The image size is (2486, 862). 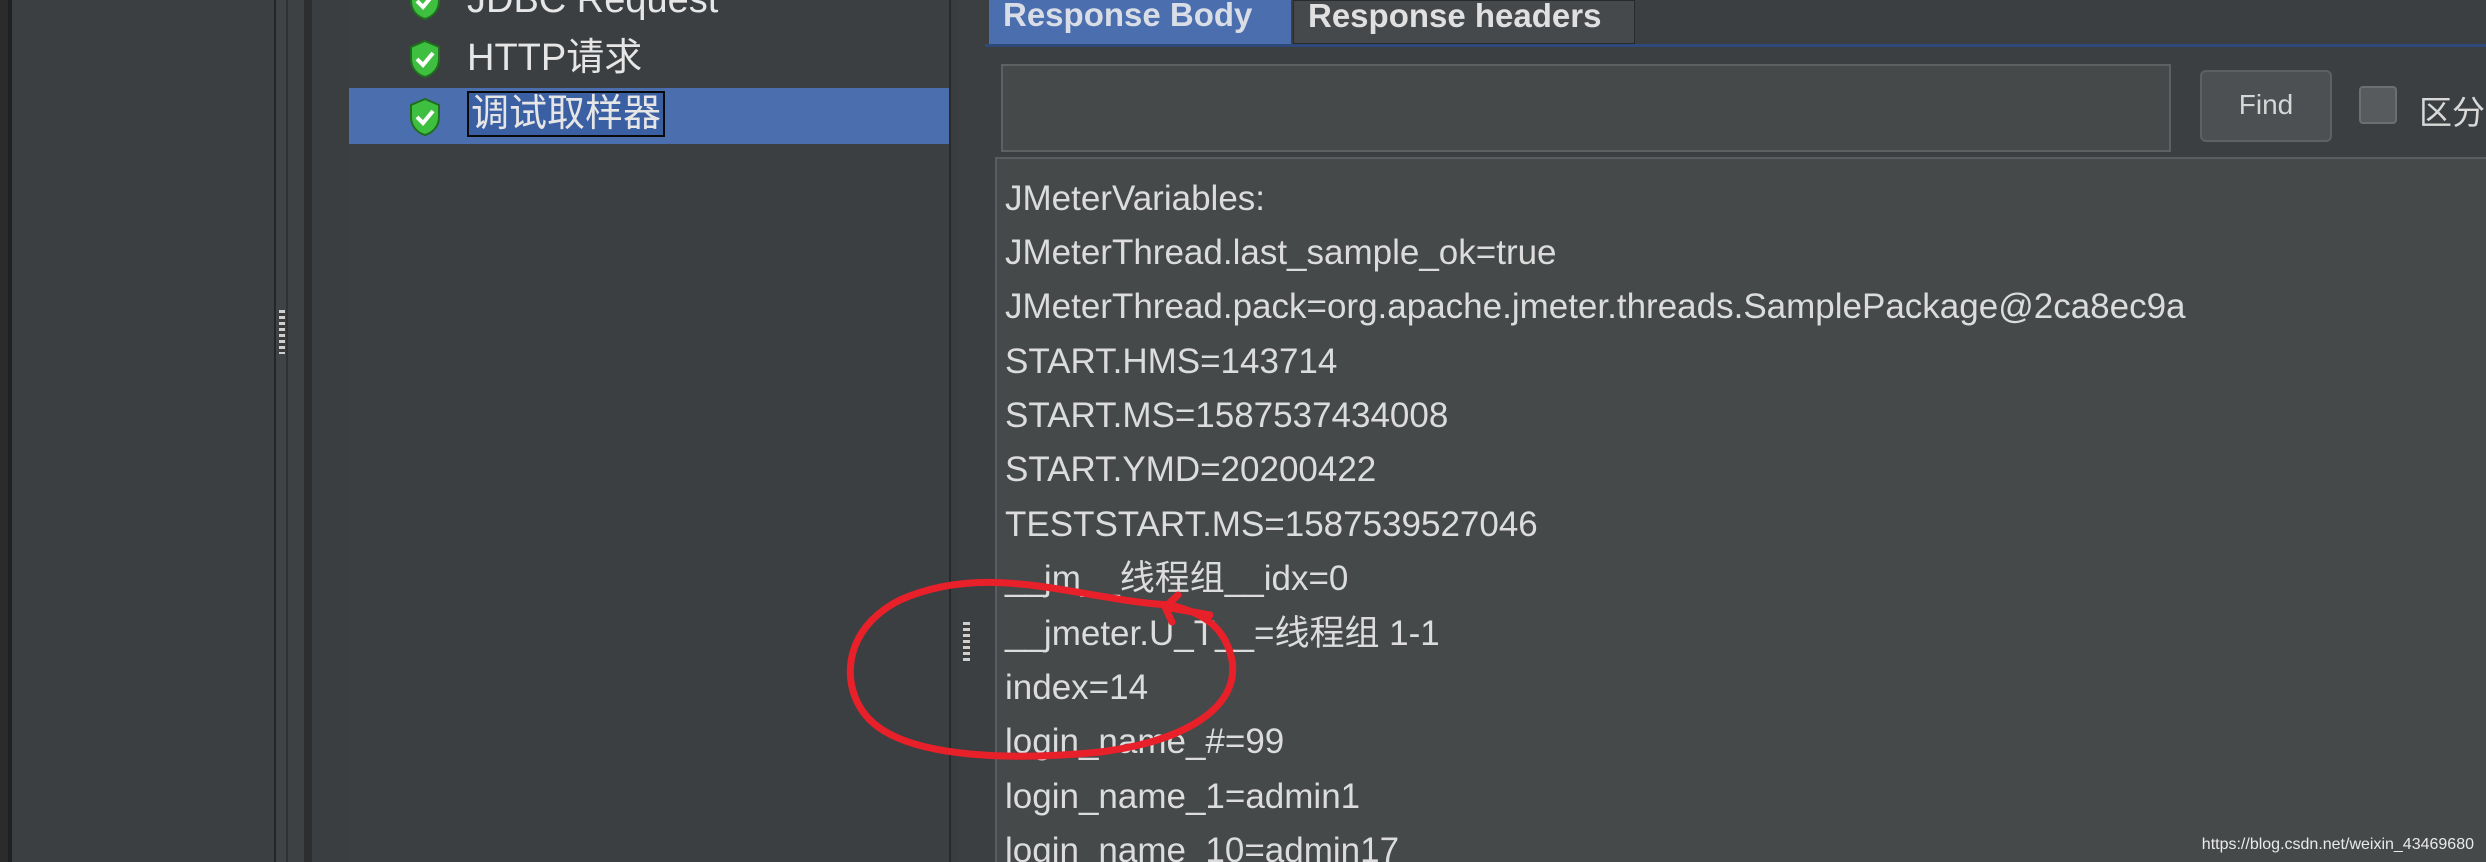 What do you see at coordinates (2337, 844) in the screenshot?
I see `watermark: https://blog.csdn.net/weixin_43469680` at bounding box center [2337, 844].